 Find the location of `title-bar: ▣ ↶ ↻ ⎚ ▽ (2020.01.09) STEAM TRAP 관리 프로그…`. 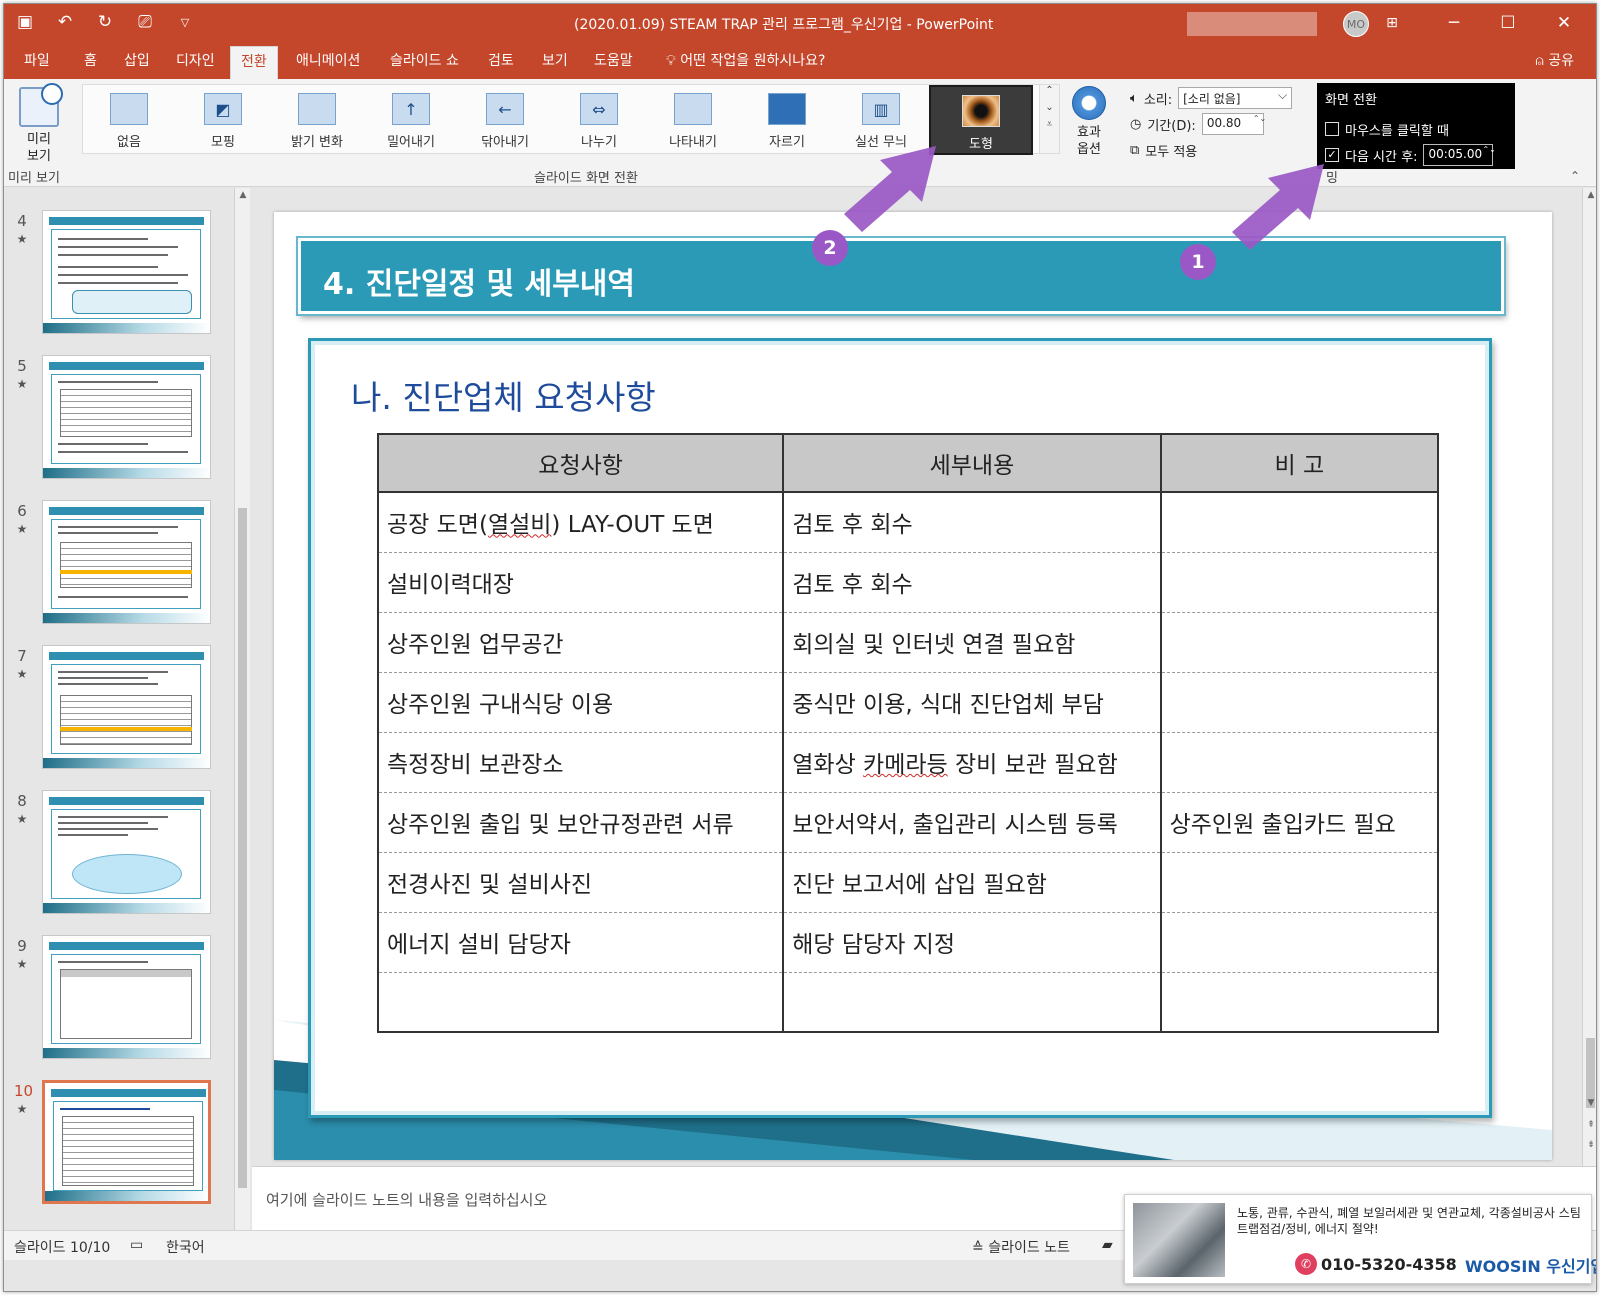

title-bar: ▣ ↶ ↻ ⎚ ▽ (2020.01.09) STEAM TRAP 관리 프로그… is located at coordinates (800, 23).